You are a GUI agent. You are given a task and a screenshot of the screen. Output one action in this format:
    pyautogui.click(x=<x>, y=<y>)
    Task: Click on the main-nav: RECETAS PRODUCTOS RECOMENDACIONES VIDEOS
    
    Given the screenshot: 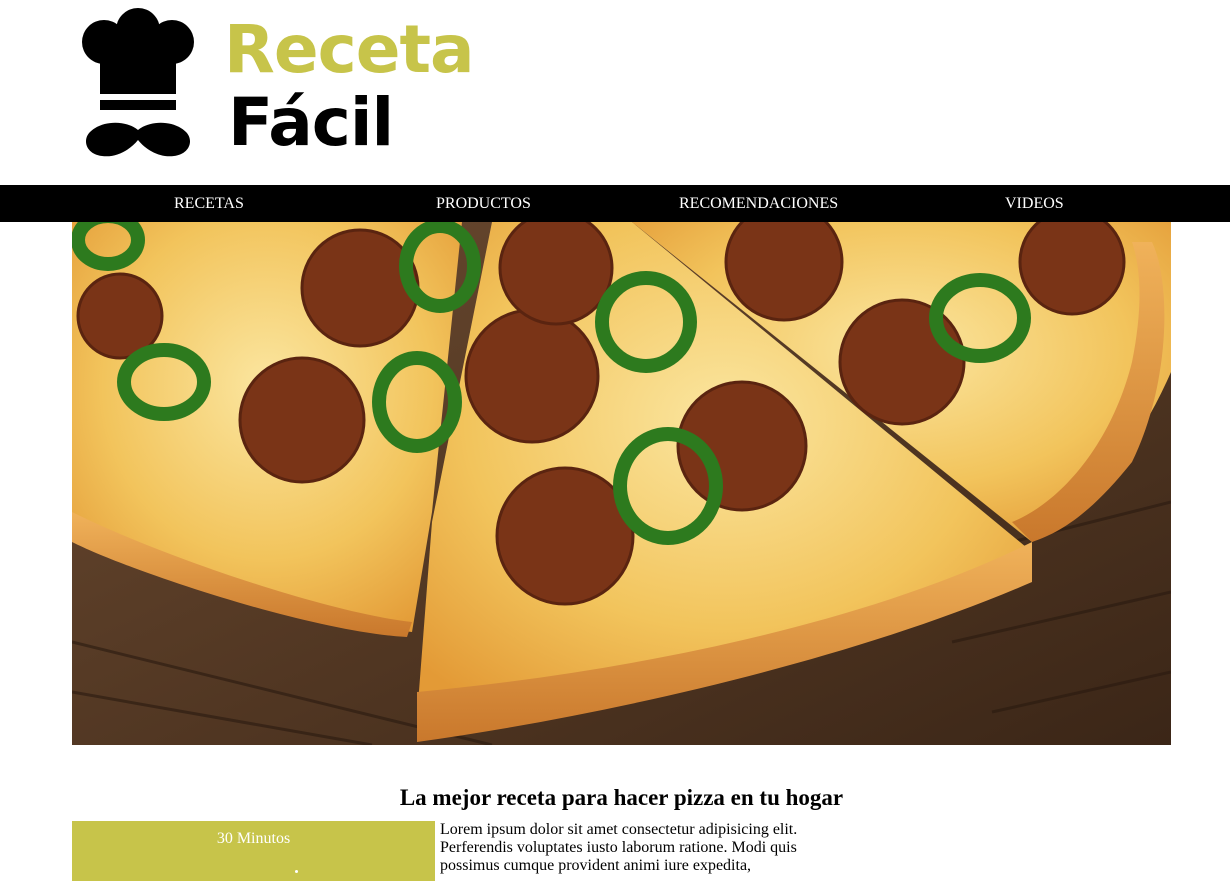 What is the action you would take?
    pyautogui.click(x=615, y=203)
    